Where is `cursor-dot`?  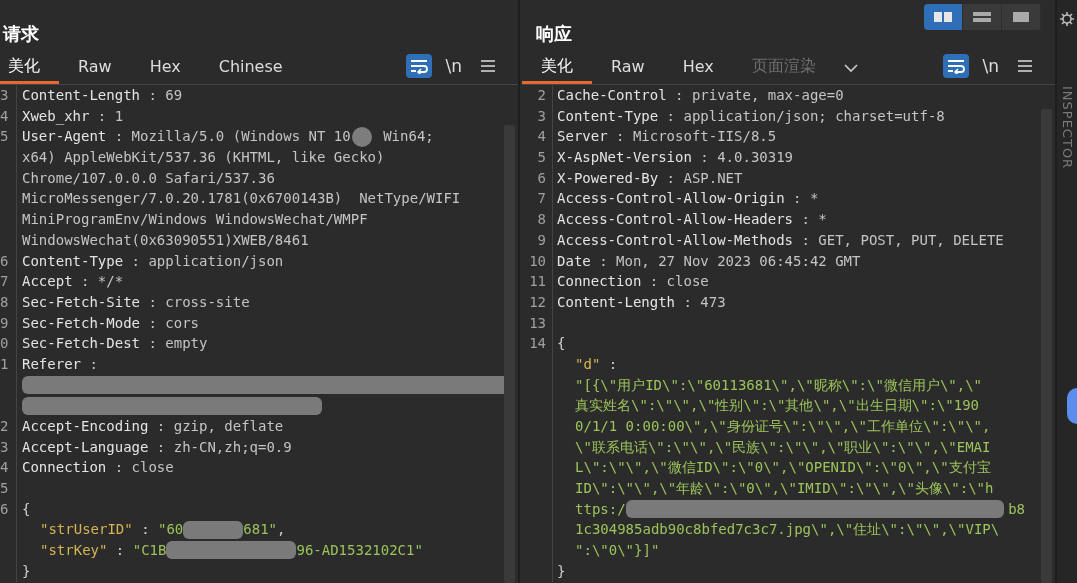 cursor-dot is located at coordinates (361, 136).